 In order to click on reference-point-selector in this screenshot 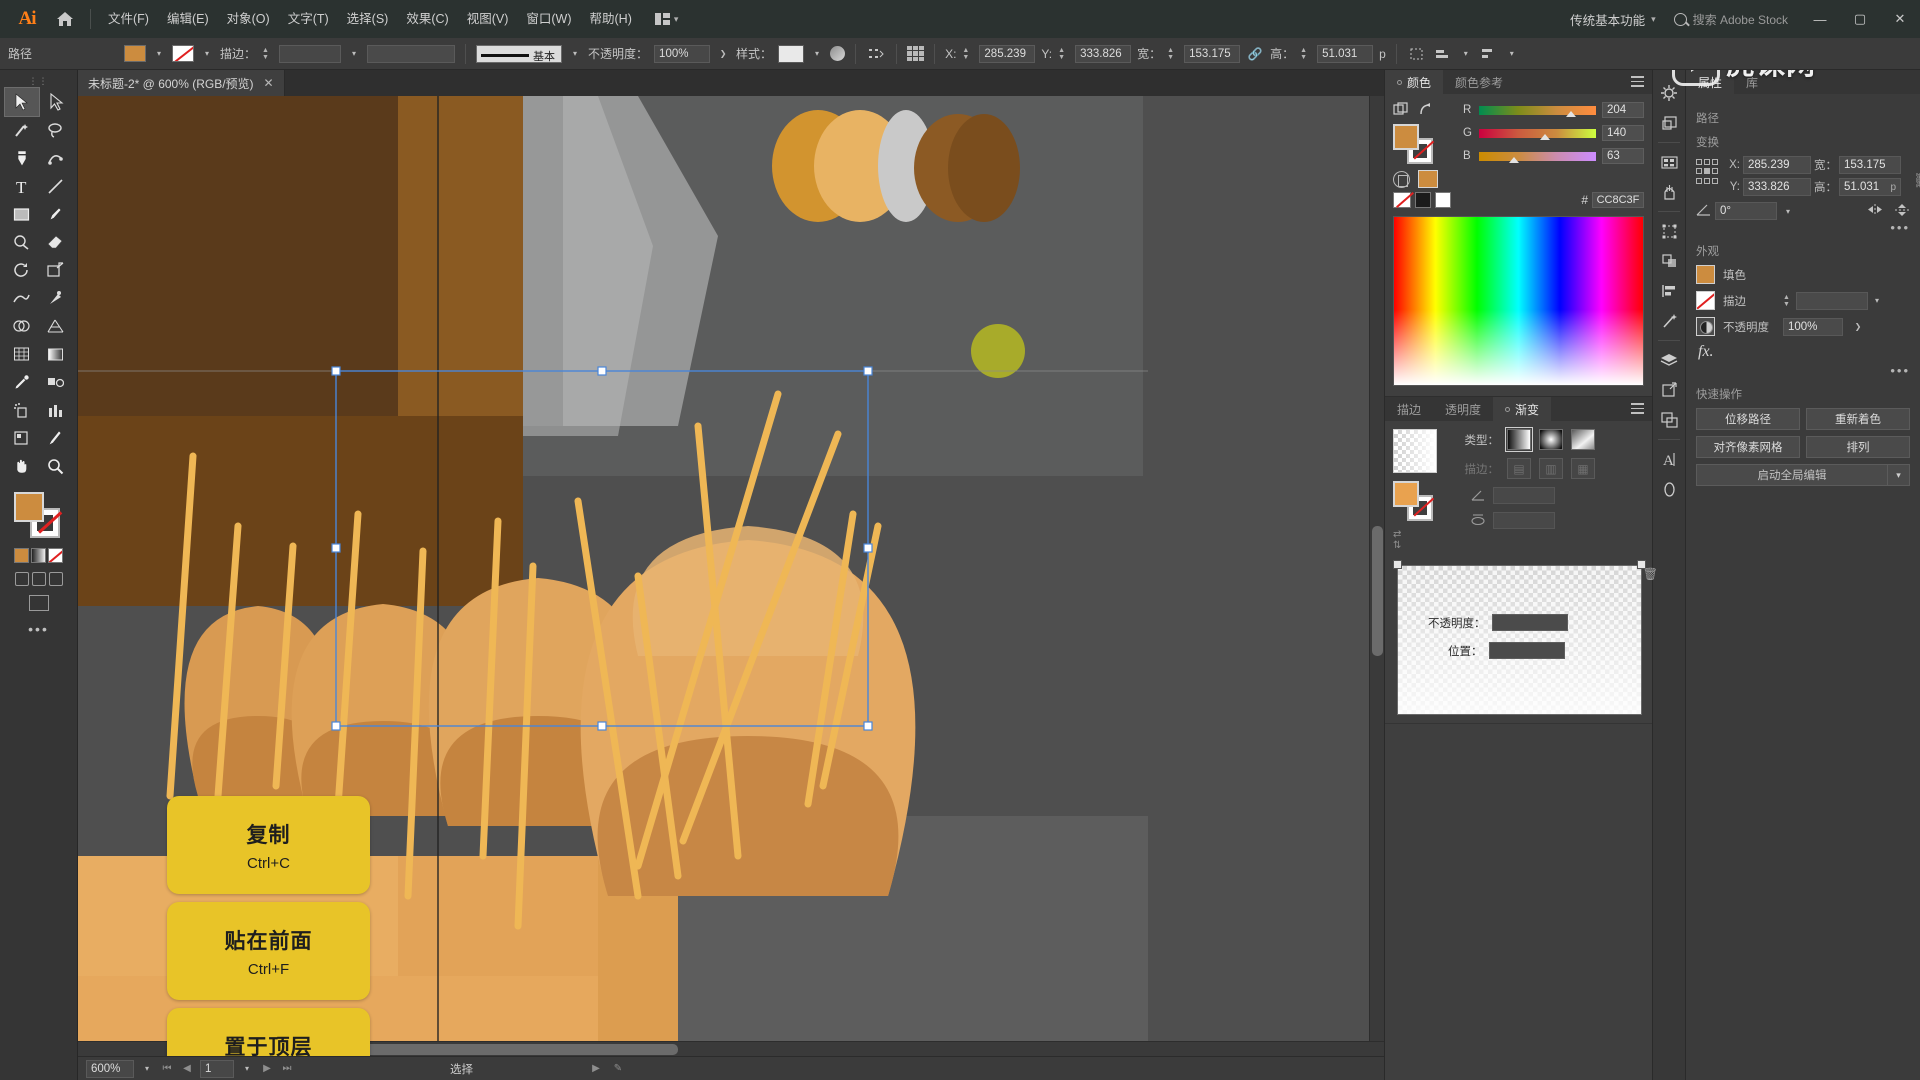, I will do `click(1707, 172)`.